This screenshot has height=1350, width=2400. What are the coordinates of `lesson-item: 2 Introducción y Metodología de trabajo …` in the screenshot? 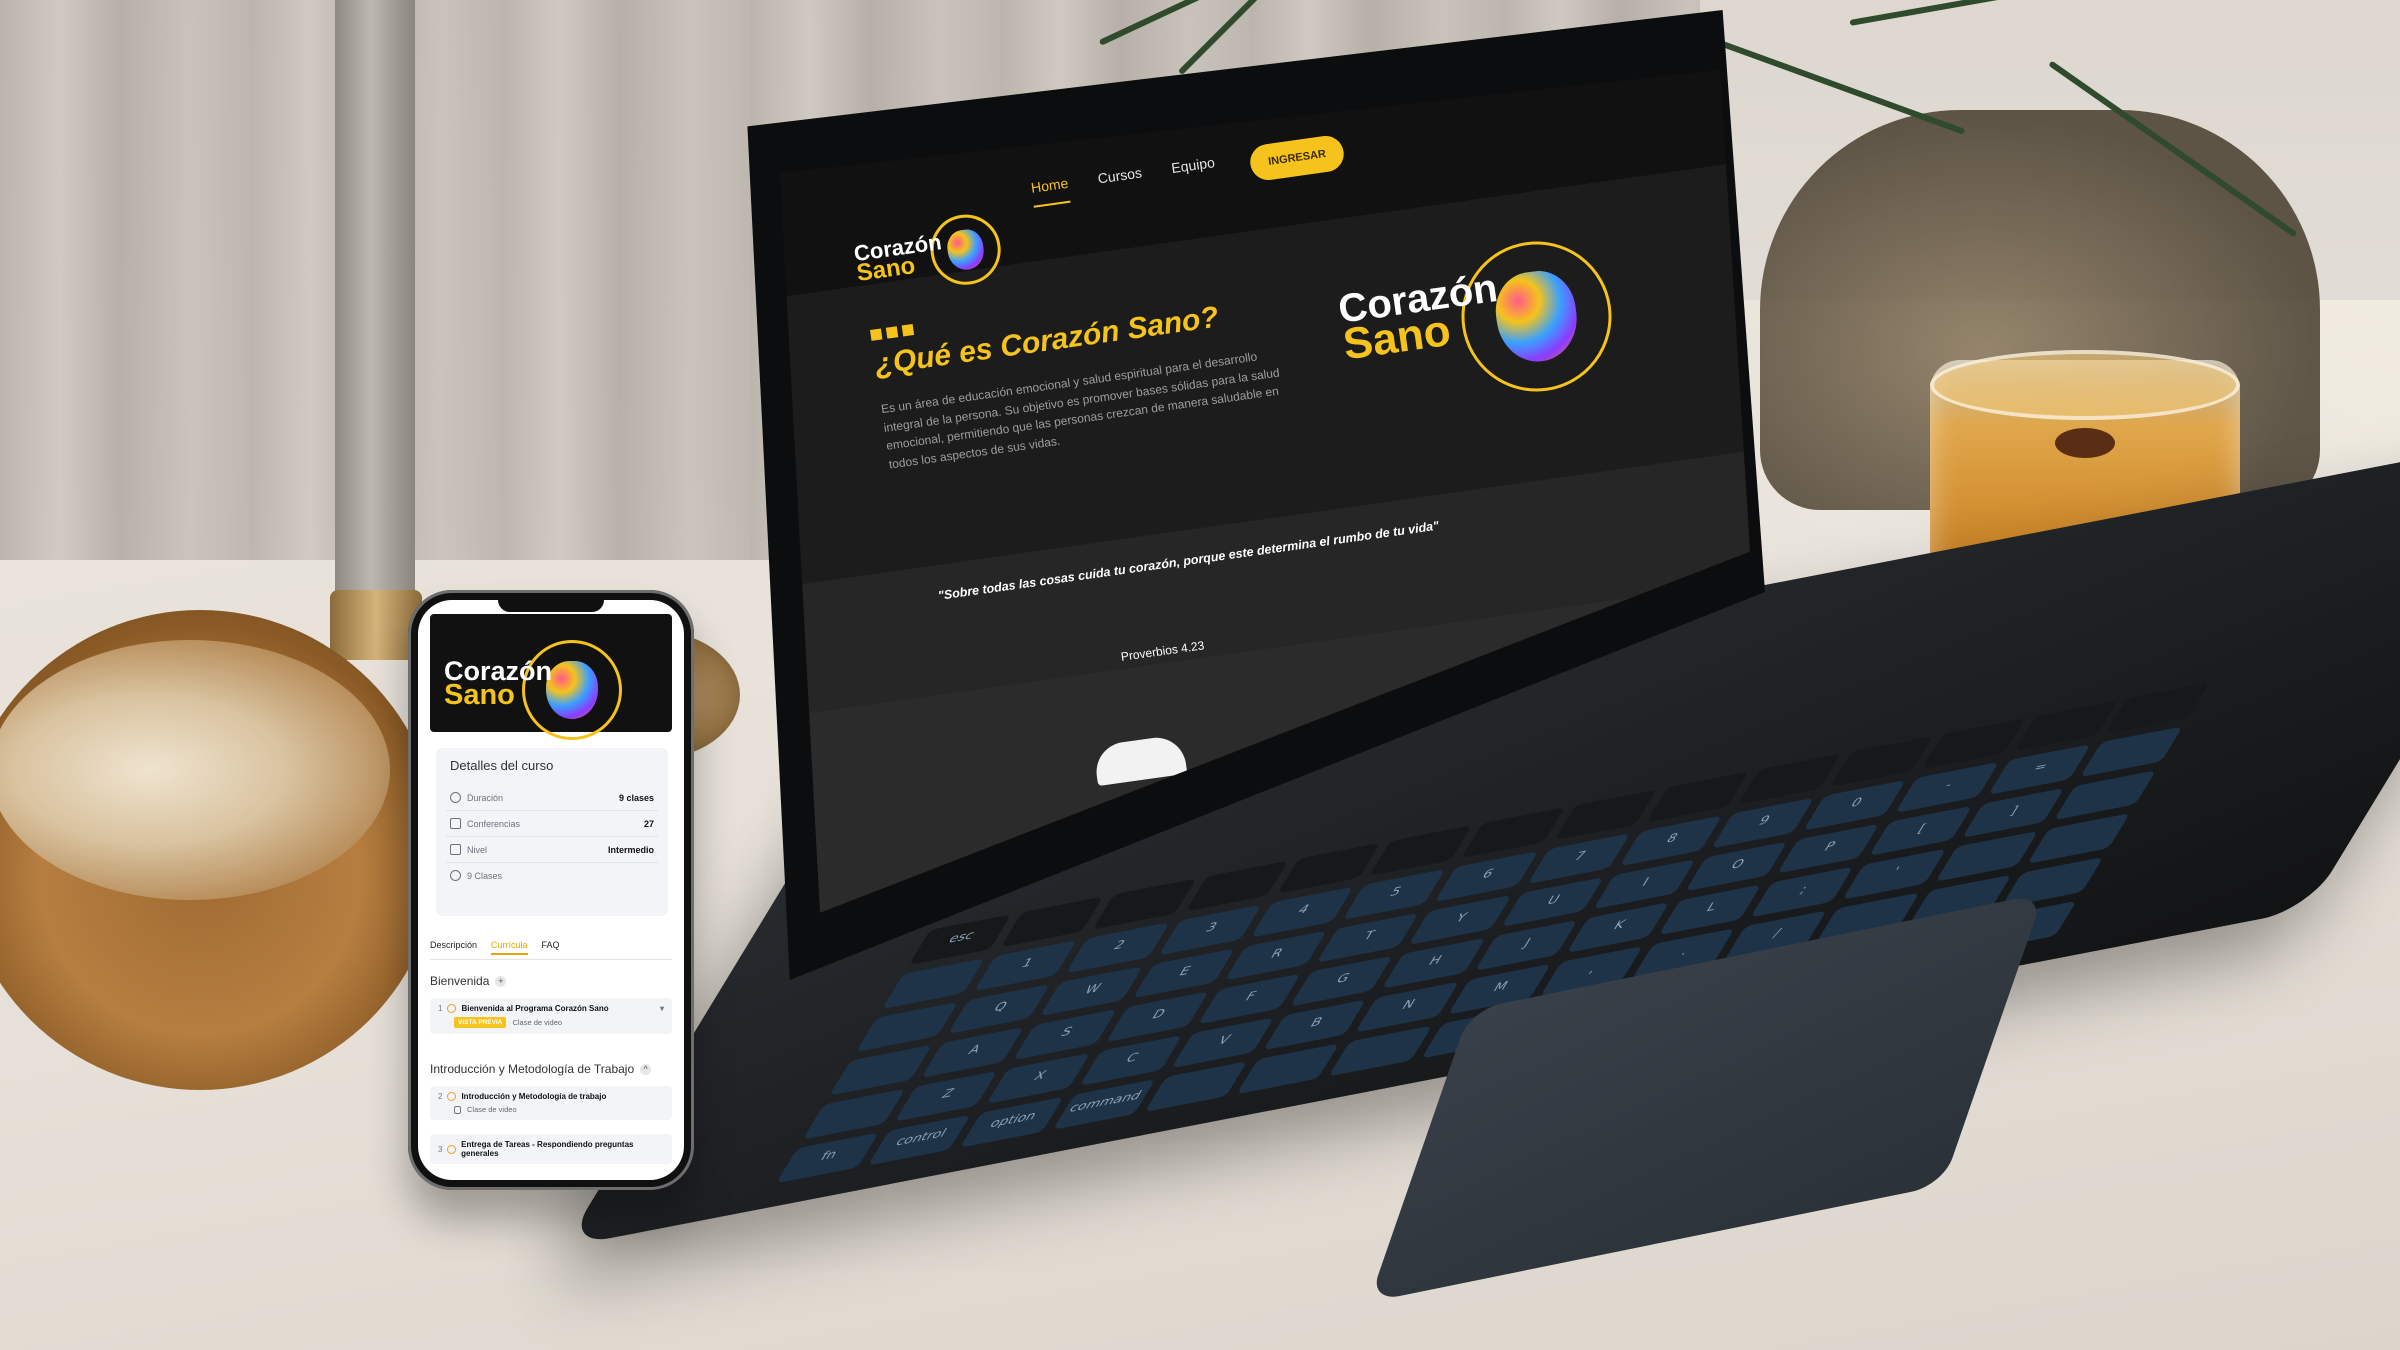 It's located at (551, 1103).